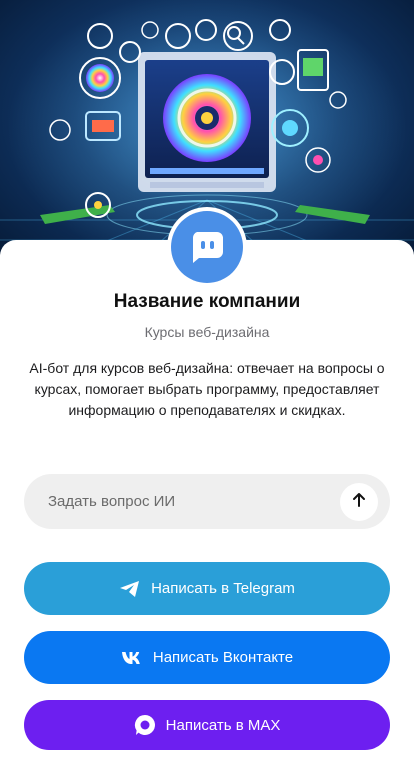 This screenshot has height=770, width=414. Describe the element at coordinates (130, 589) in the screenshot. I see `telegram-icon` at that location.